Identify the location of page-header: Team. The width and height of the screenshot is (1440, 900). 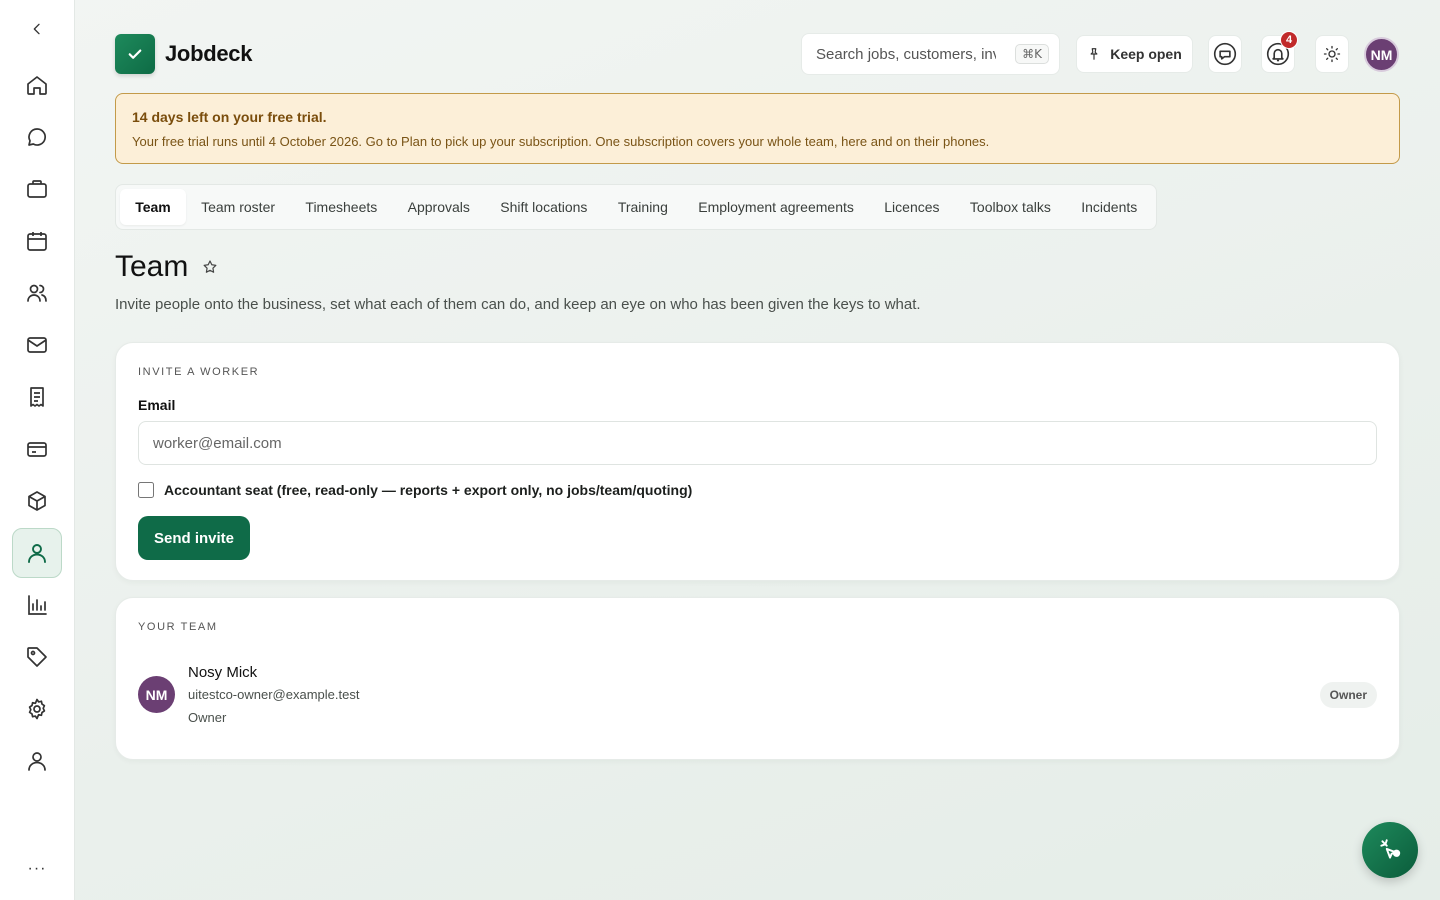
(166, 267).